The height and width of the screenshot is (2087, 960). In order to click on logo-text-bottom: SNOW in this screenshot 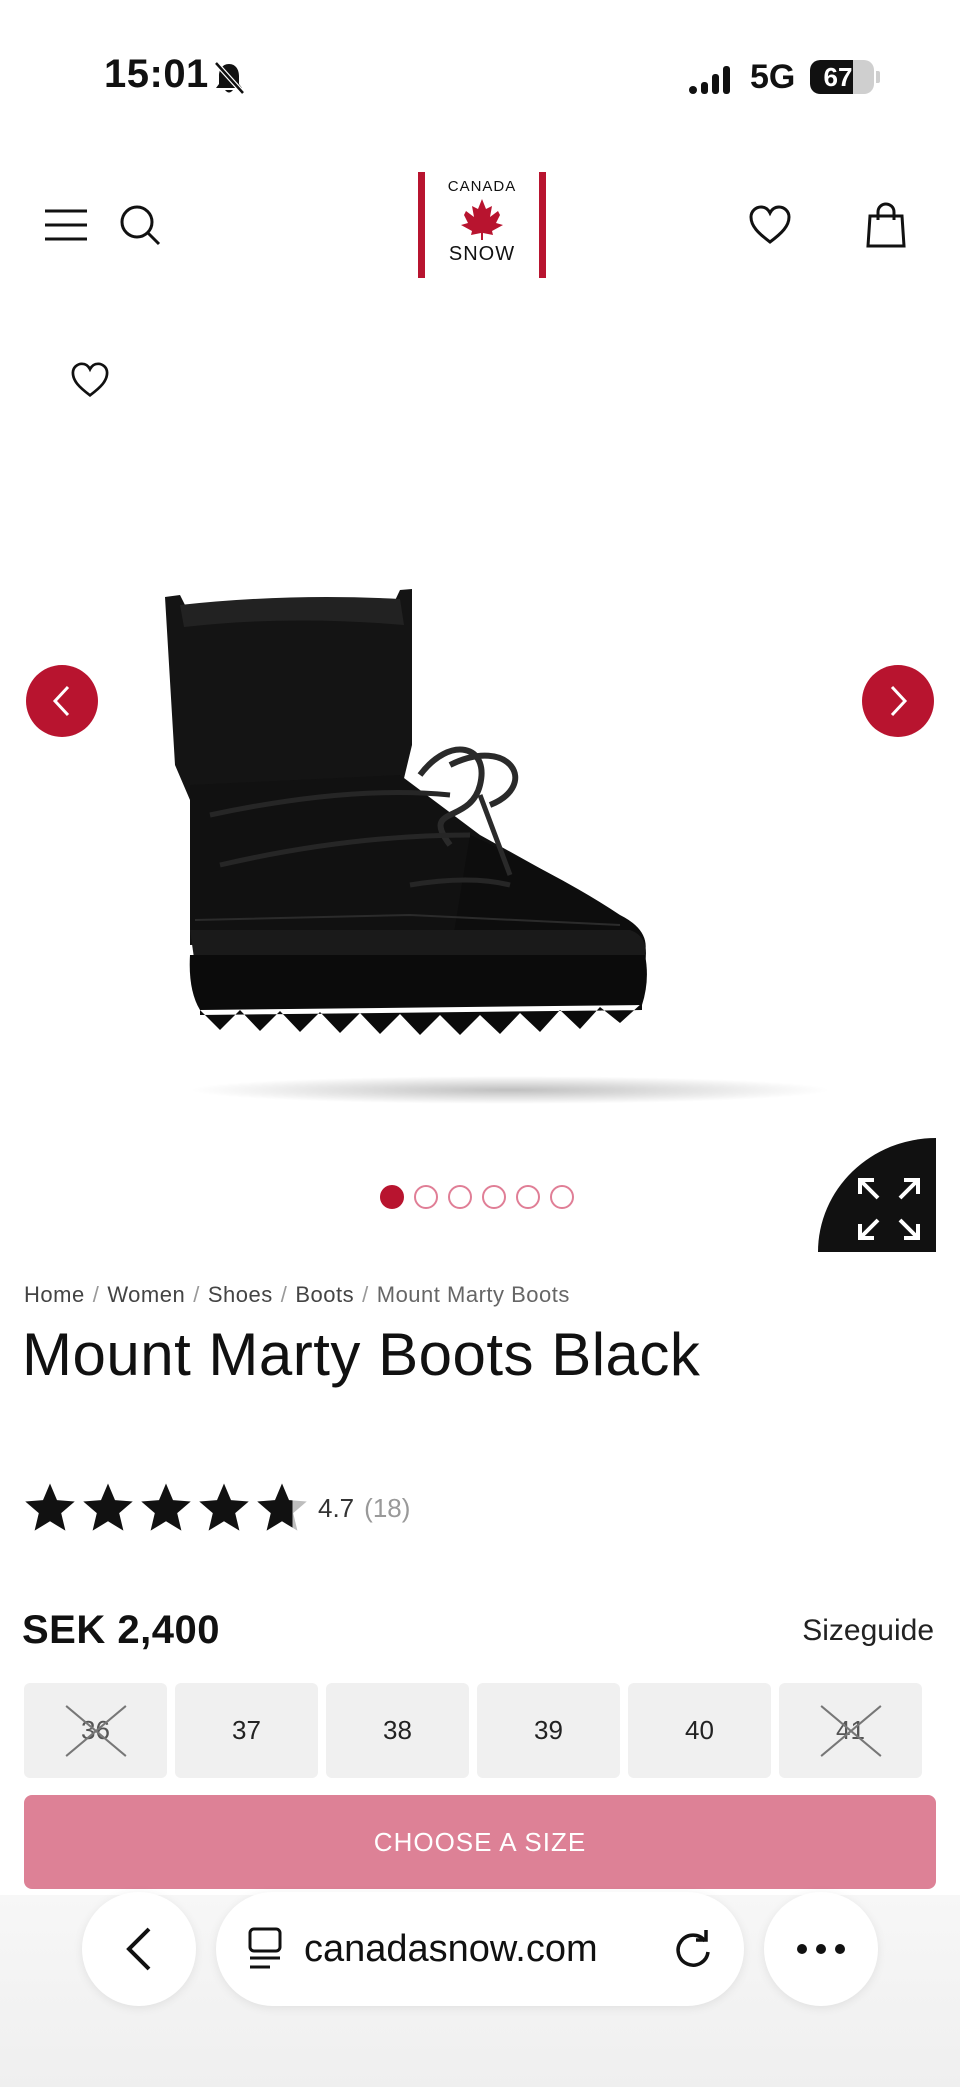, I will do `click(482, 254)`.